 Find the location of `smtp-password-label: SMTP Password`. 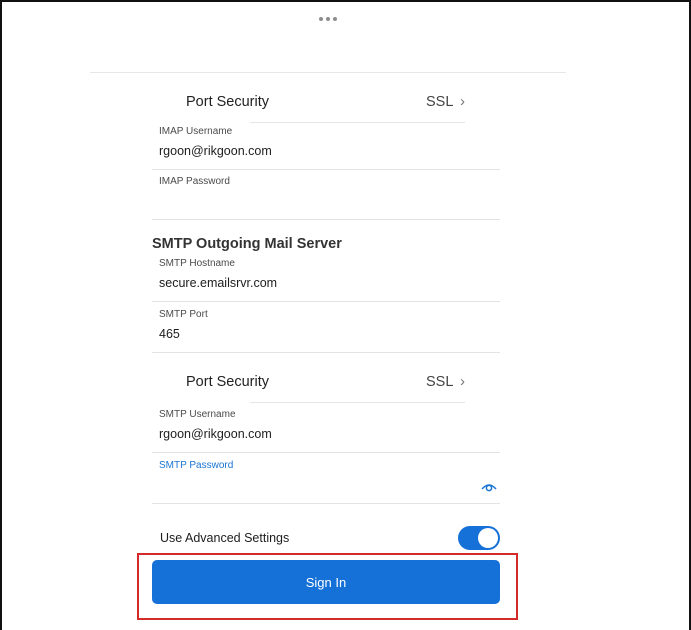

smtp-password-label: SMTP Password is located at coordinates (196, 465).